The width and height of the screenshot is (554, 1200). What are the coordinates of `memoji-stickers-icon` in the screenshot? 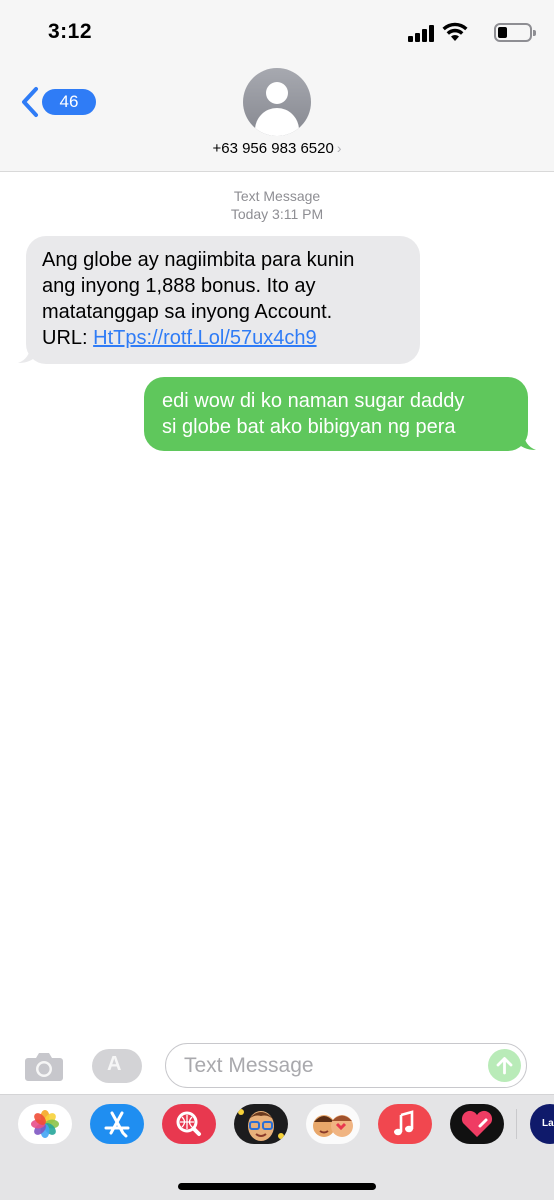 It's located at (333, 1124).